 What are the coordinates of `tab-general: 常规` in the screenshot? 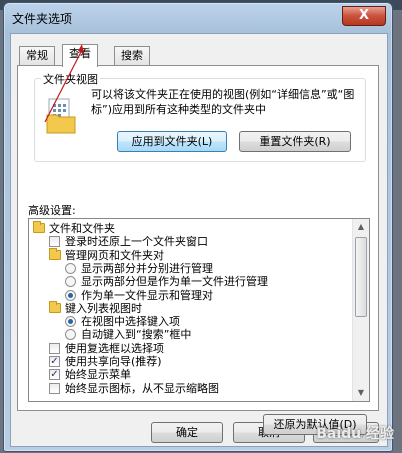 It's located at (37, 55).